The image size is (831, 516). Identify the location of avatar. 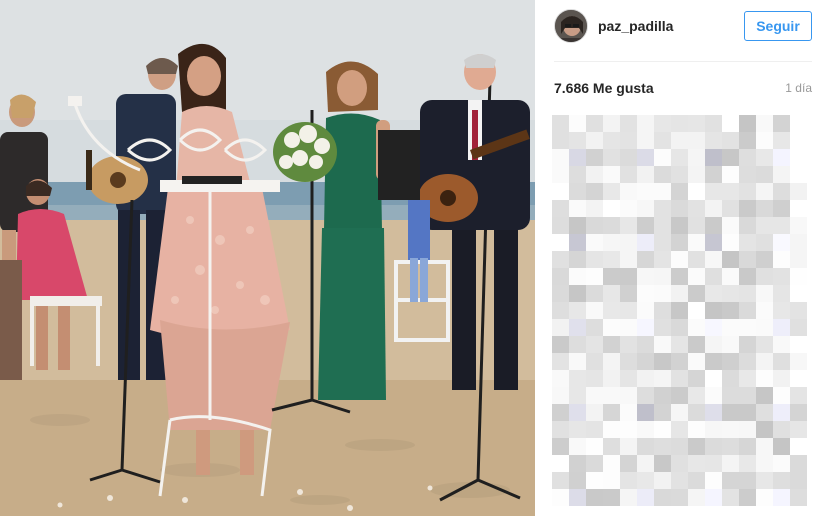
(571, 26).